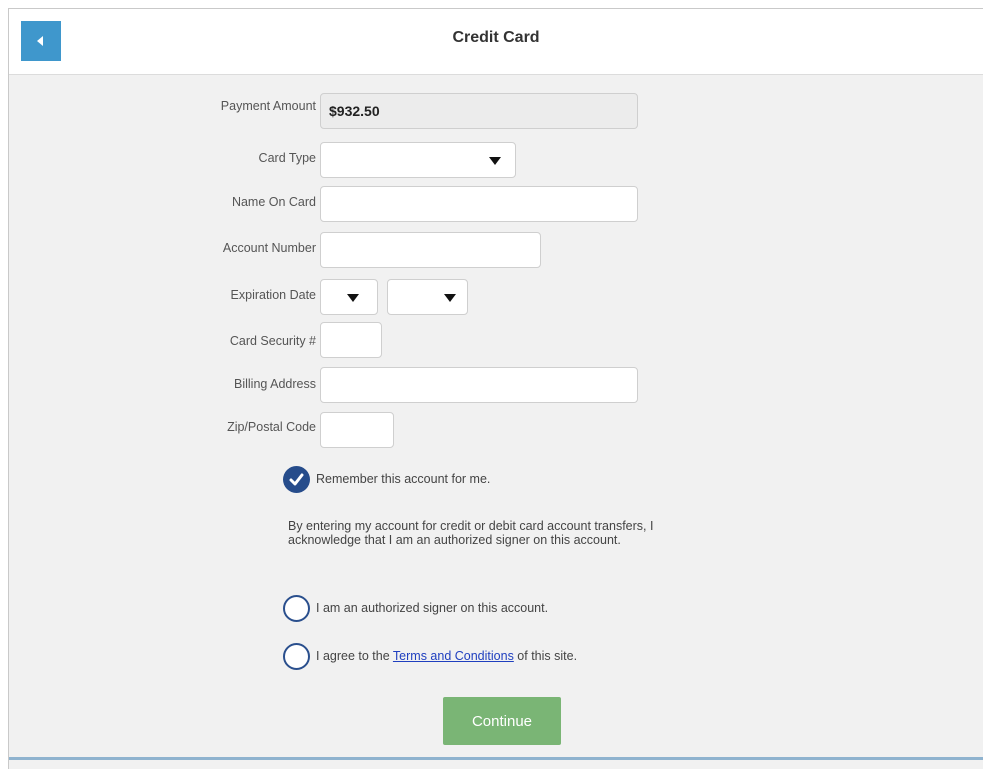 The image size is (983, 769). I want to click on page-title: Credit Card, so click(496, 37).